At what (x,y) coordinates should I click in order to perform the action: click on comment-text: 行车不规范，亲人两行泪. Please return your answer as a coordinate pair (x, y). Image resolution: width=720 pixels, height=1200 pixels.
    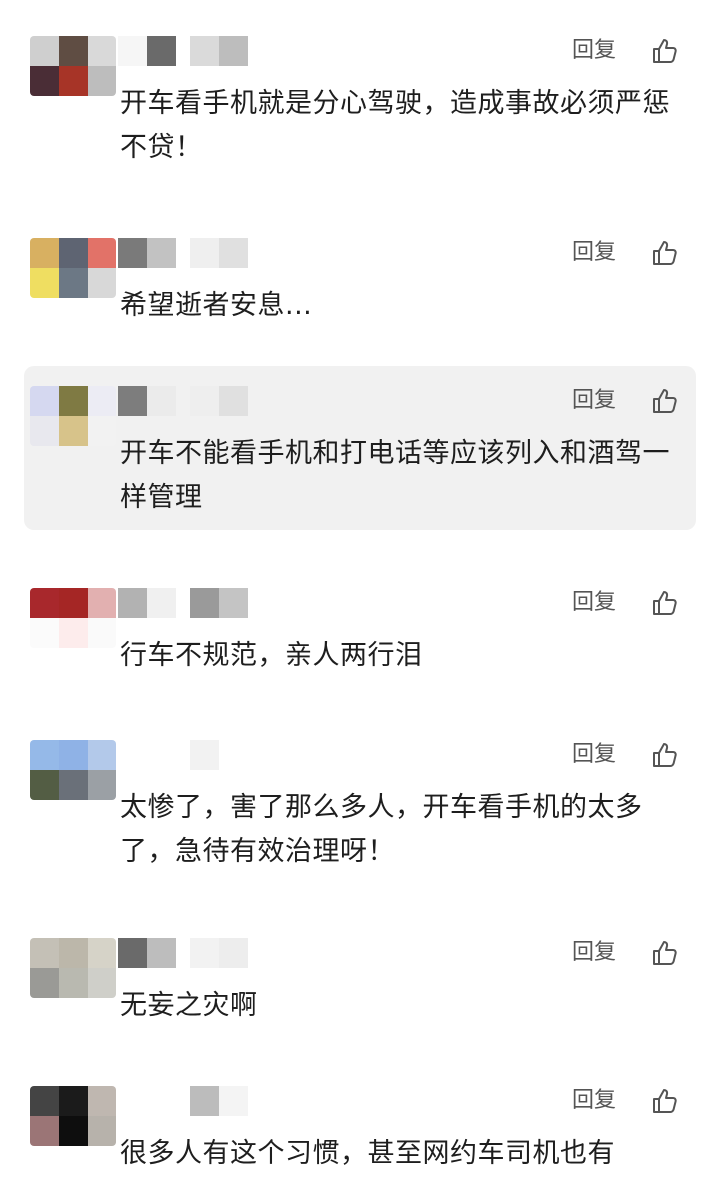
    Looking at the image, I should click on (271, 655).